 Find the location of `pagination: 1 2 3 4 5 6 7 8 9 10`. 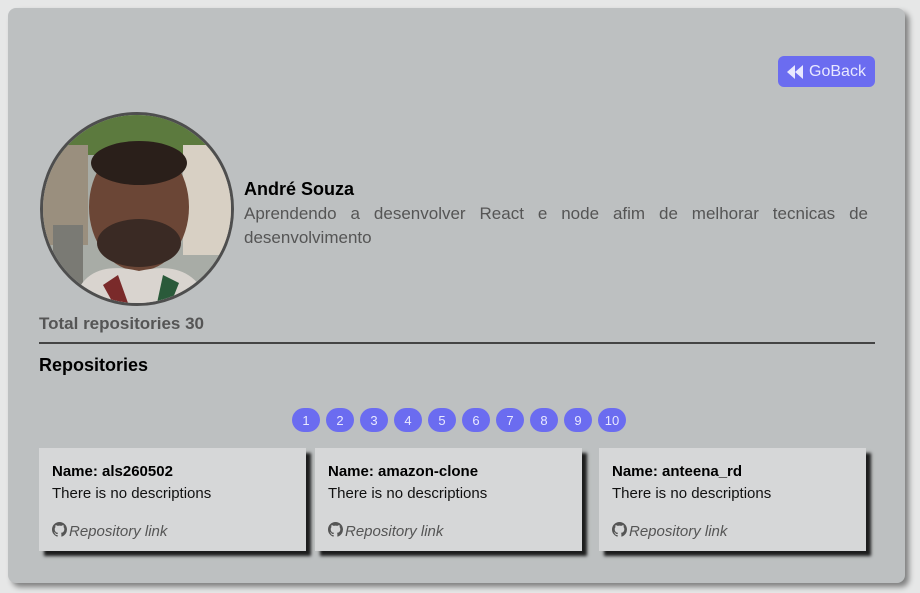

pagination: 1 2 3 4 5 6 7 8 9 10 is located at coordinates (459, 420).